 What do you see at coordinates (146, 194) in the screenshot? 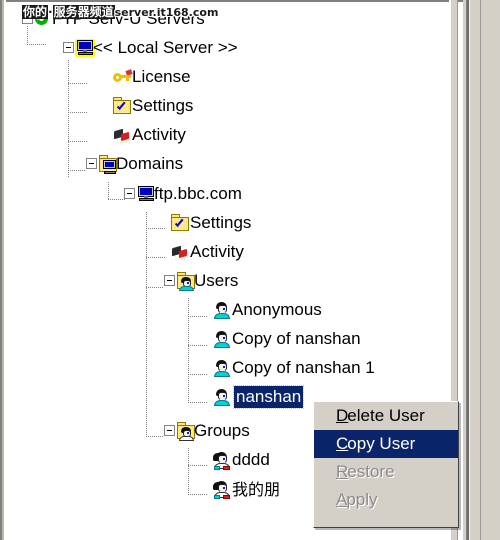
I see `domain-computer-icon` at bounding box center [146, 194].